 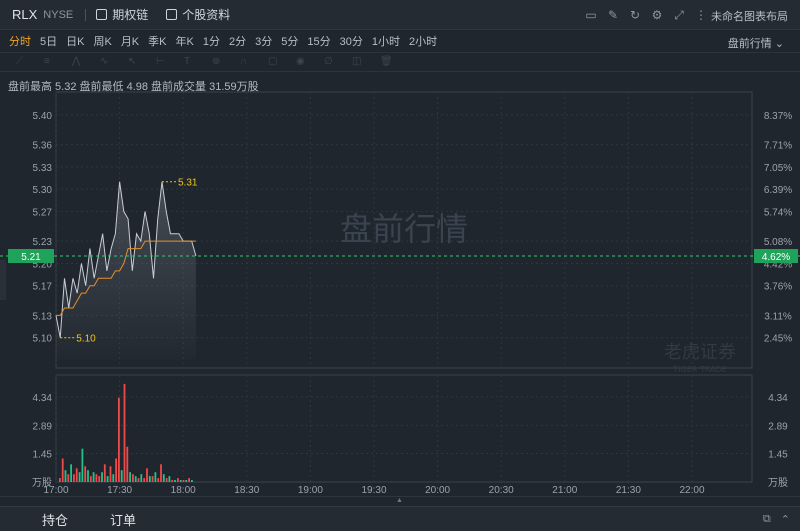 What do you see at coordinates (246, 490) in the screenshot?
I see `time-tick: 18:30` at bounding box center [246, 490].